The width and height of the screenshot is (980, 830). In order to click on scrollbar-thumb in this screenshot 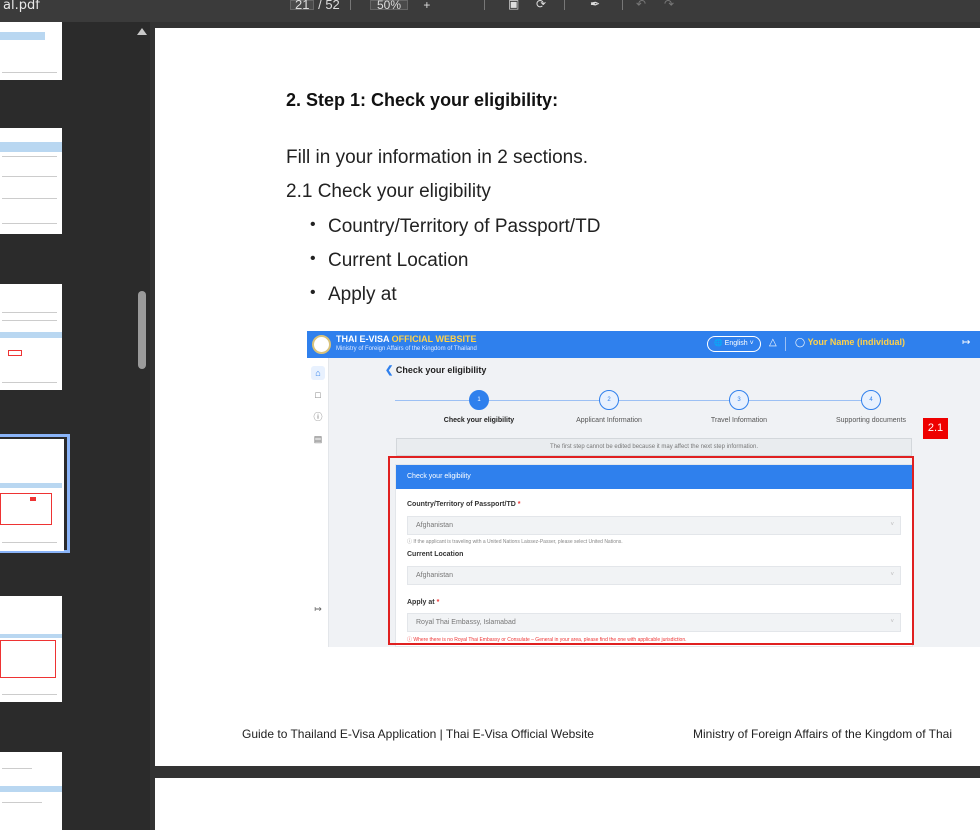, I will do `click(142, 330)`.